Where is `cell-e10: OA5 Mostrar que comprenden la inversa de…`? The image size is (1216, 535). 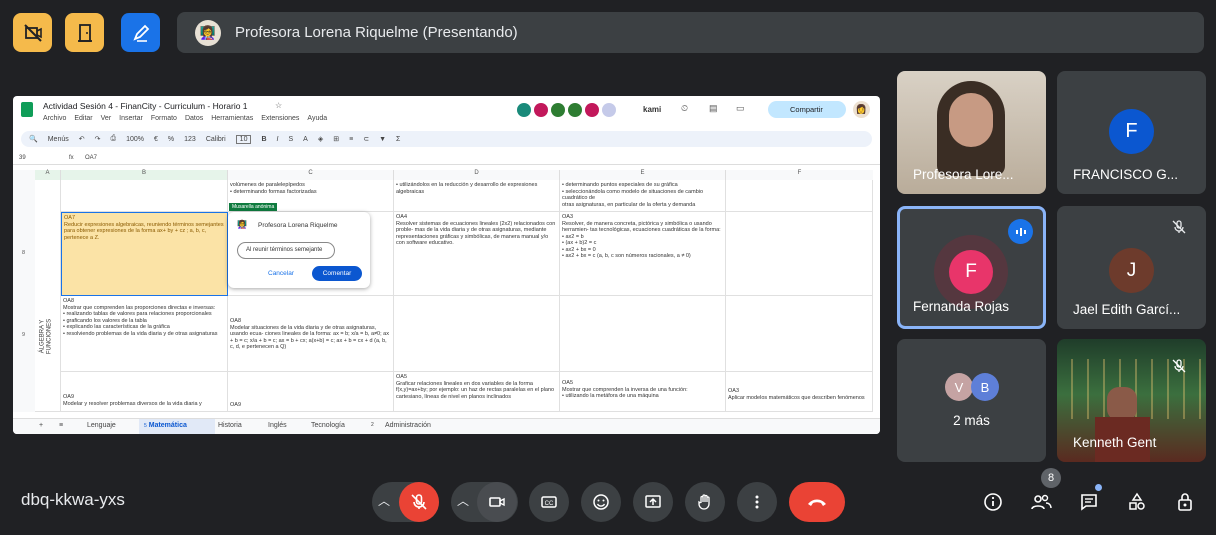 cell-e10: OA5 Mostrar que comprenden la inversa de… is located at coordinates (643, 392).